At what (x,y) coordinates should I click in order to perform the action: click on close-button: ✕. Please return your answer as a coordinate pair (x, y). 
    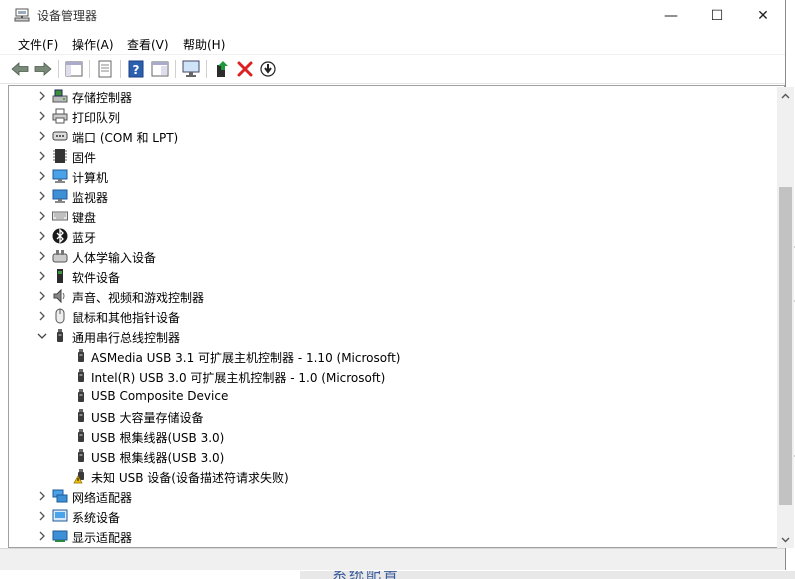
    Looking at the image, I should click on (763, 15).